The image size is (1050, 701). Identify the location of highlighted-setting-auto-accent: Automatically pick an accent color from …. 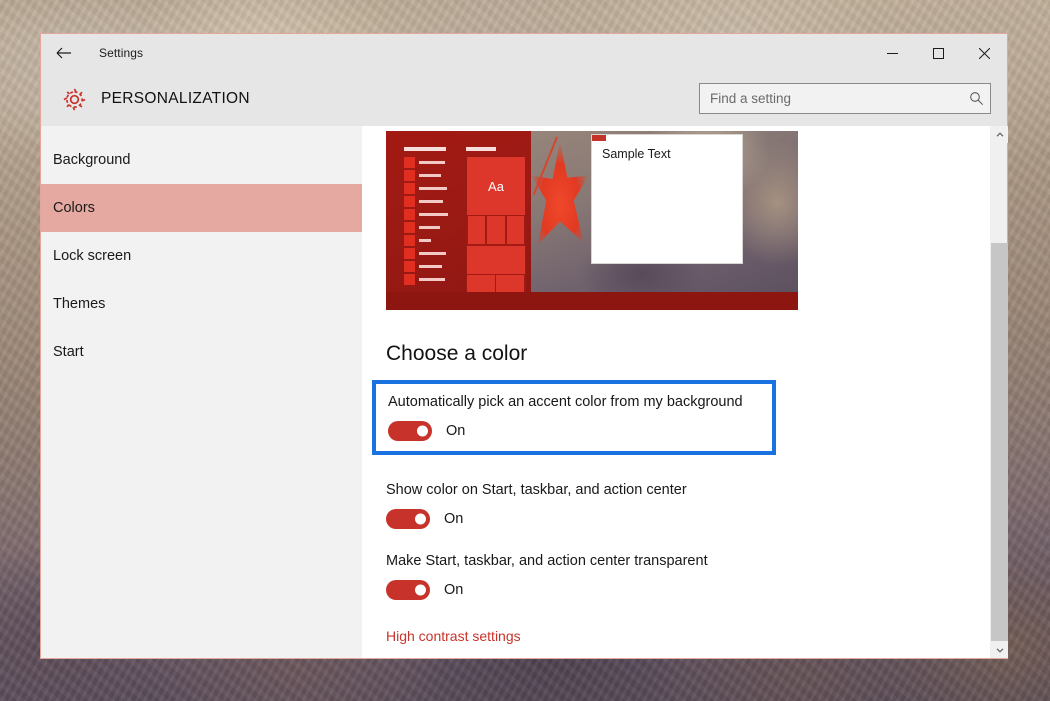
(574, 417).